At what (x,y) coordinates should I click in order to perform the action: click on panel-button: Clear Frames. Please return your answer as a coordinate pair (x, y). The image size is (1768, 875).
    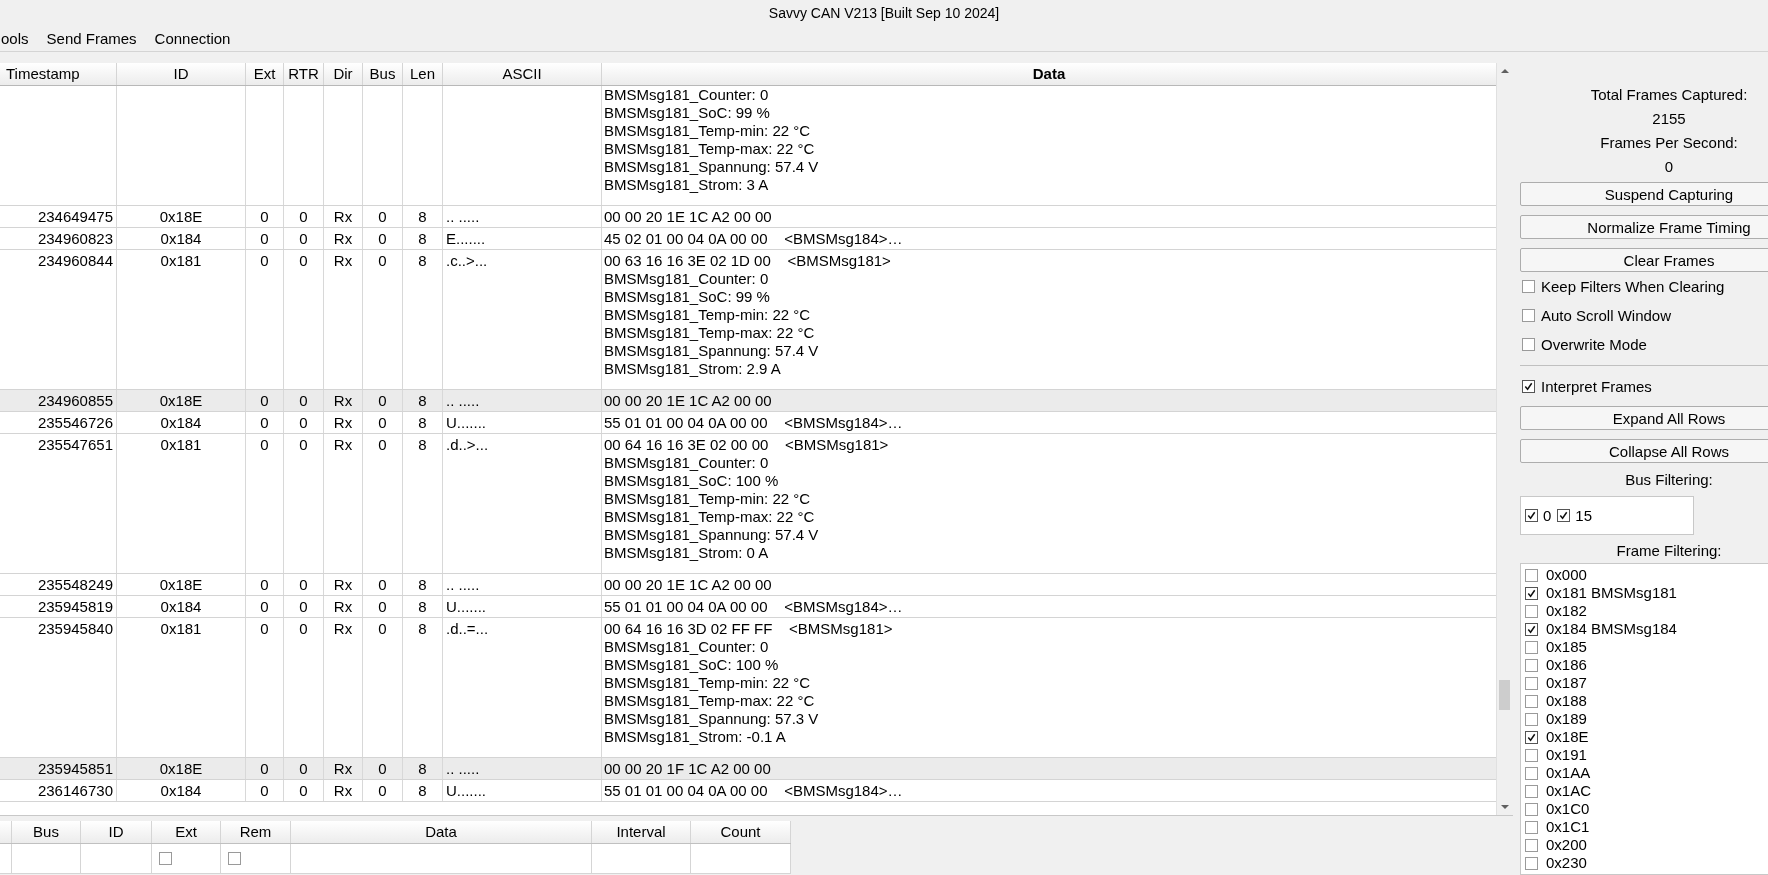
    Looking at the image, I should click on (1644, 260).